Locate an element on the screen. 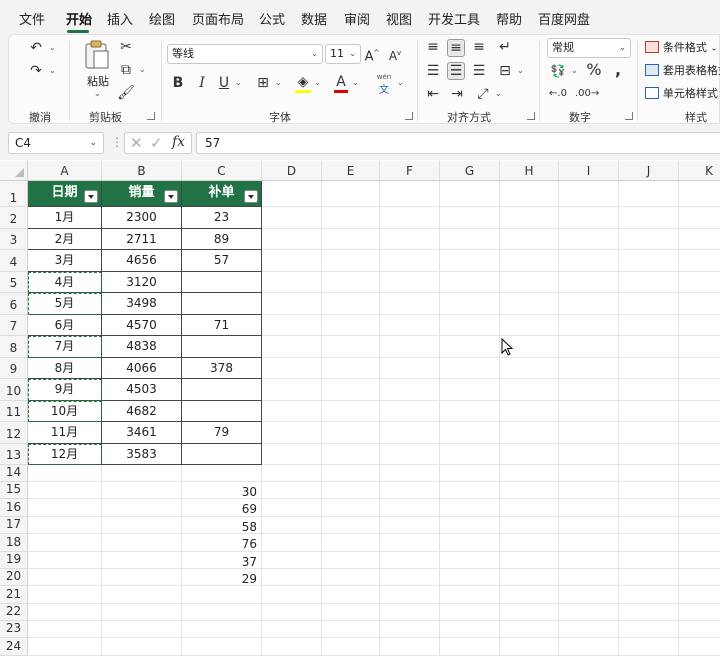 The width and height of the screenshot is (720, 664). menu-view: 视图 is located at coordinates (399, 18).